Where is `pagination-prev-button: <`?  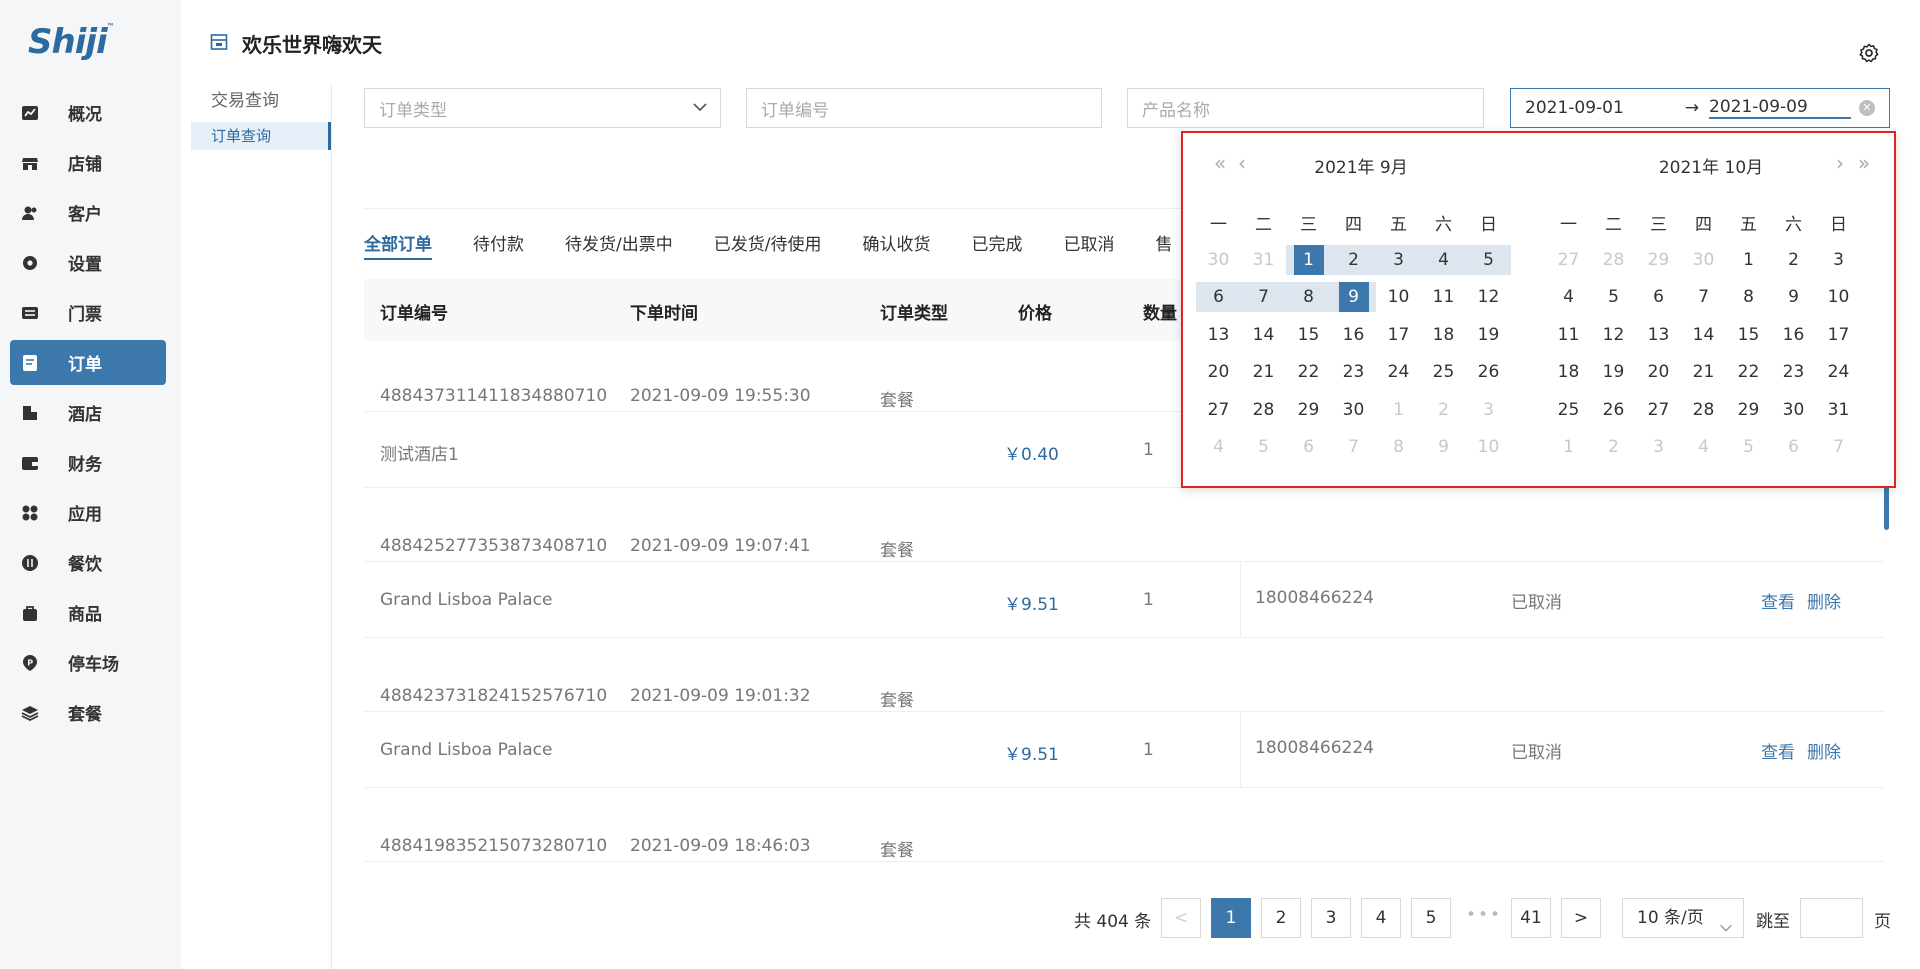
pagination-prev-button: < is located at coordinates (1181, 918).